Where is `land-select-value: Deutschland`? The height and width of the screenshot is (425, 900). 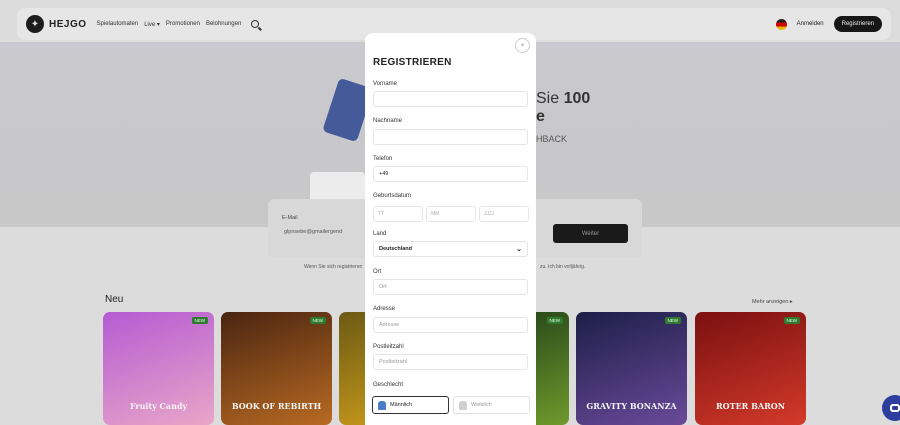
land-select-value: Deutschland is located at coordinates (396, 249).